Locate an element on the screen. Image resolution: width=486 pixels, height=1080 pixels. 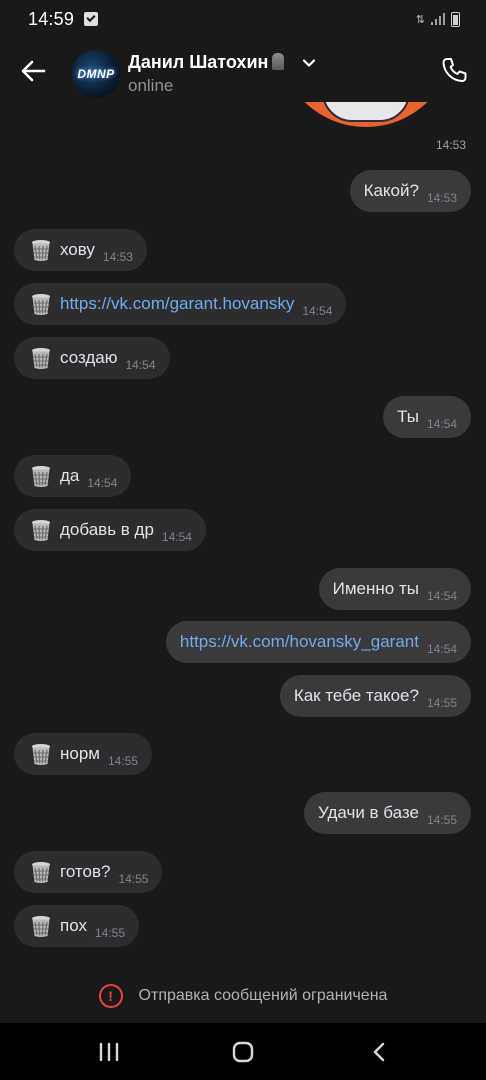
incoming-message-bubble: готов? 14:55 is located at coordinates (88, 872).